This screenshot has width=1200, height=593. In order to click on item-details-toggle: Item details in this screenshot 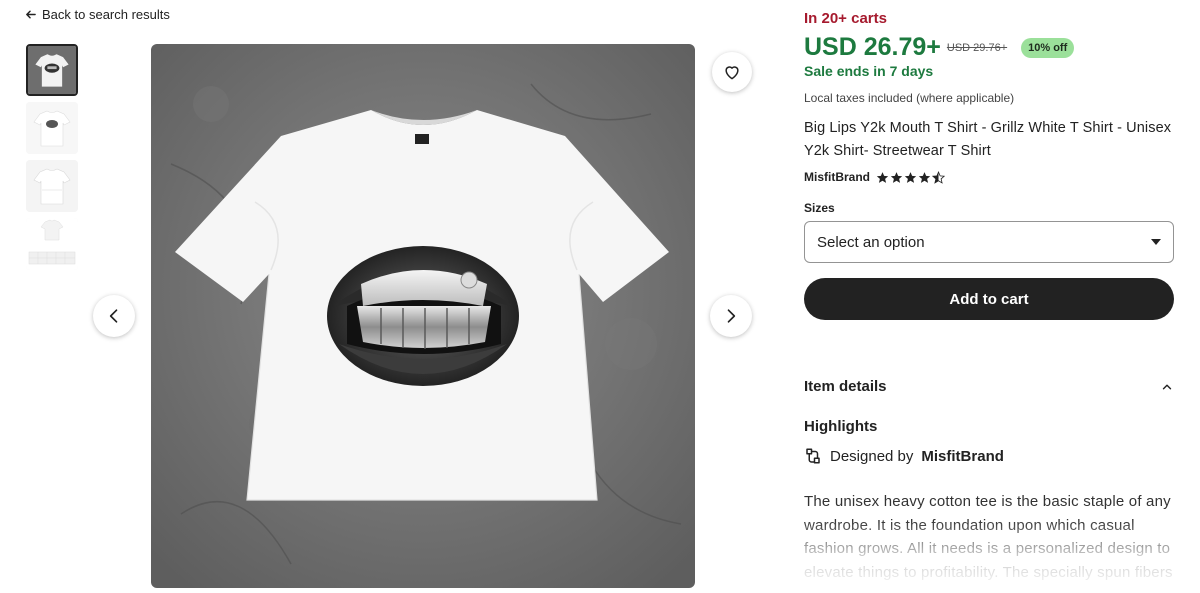, I will do `click(989, 386)`.